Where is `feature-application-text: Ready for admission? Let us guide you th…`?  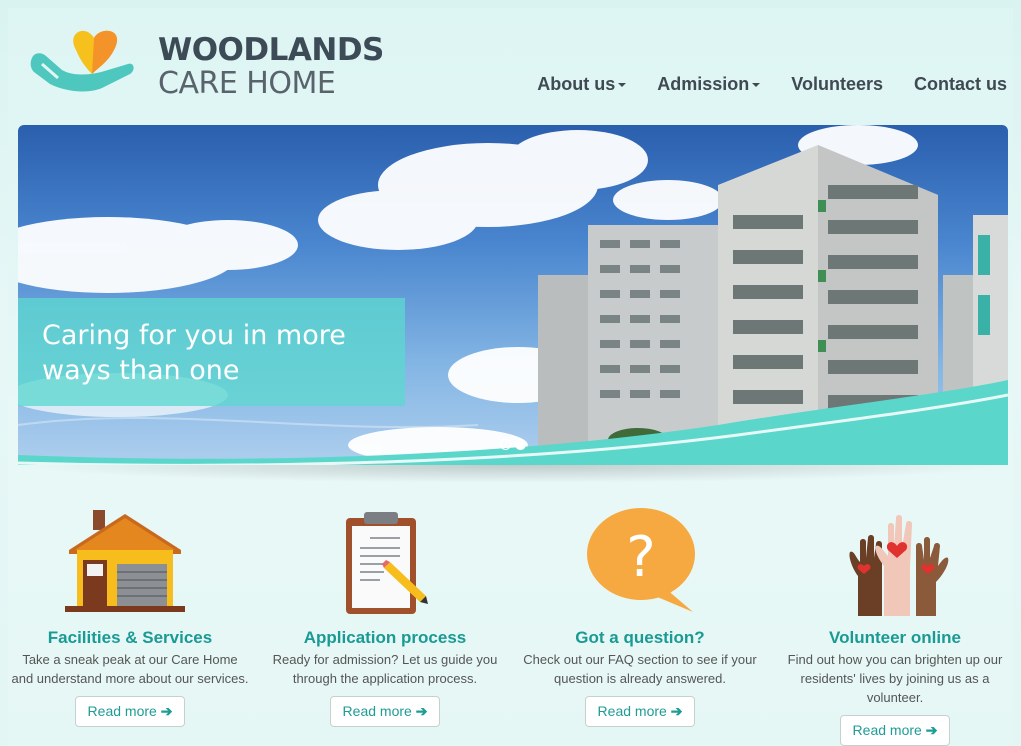
feature-application-text: Ready for admission? Let us guide you th… is located at coordinates (385, 669).